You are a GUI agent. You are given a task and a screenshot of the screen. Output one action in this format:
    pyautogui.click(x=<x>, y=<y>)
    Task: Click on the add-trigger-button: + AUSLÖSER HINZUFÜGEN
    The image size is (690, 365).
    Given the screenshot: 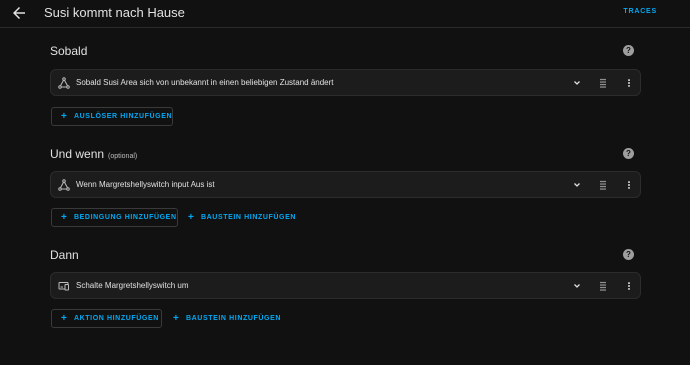 What is the action you would take?
    pyautogui.click(x=112, y=116)
    